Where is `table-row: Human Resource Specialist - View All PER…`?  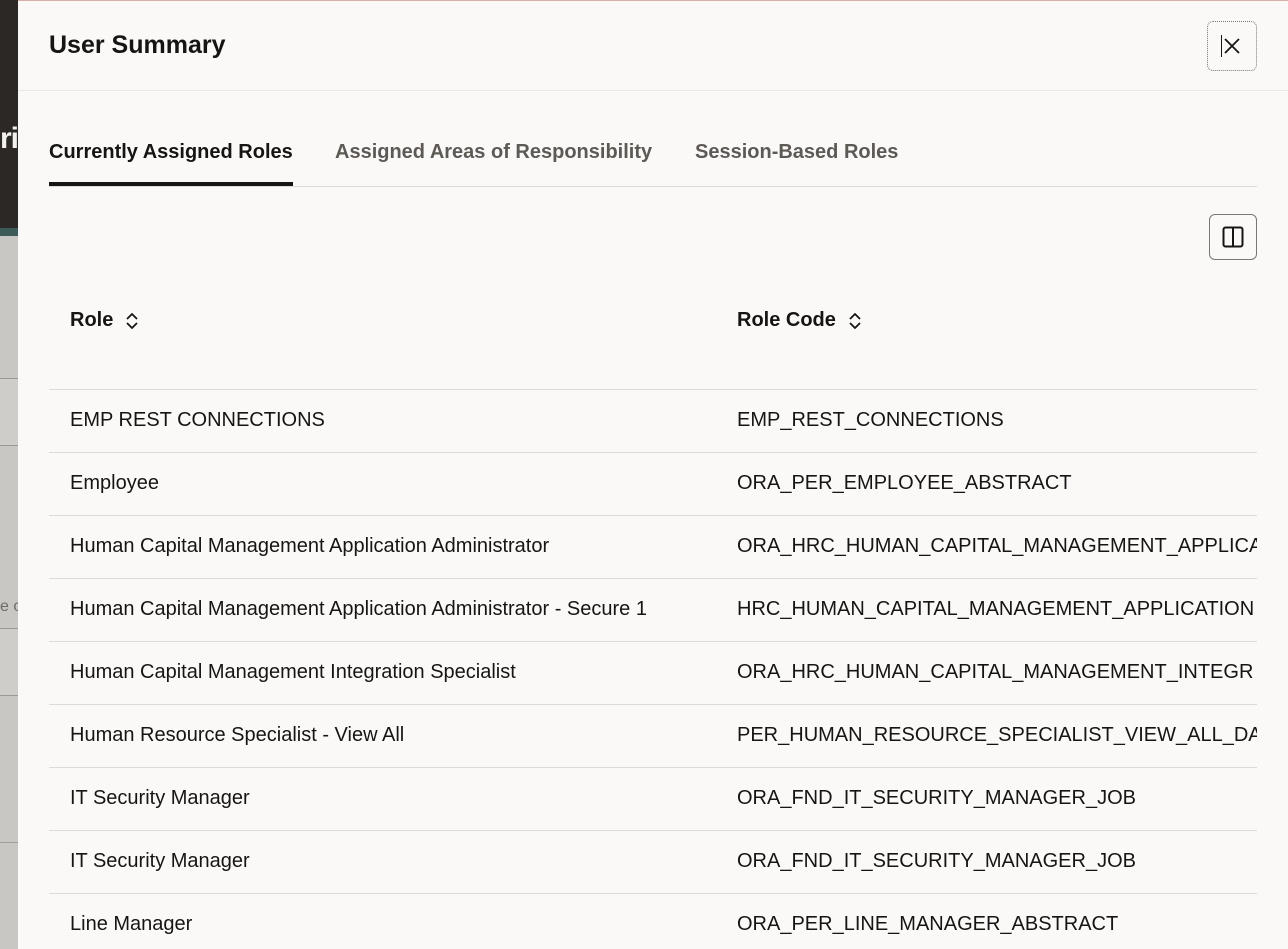 table-row: Human Resource Specialist - View All PER… is located at coordinates (653, 736).